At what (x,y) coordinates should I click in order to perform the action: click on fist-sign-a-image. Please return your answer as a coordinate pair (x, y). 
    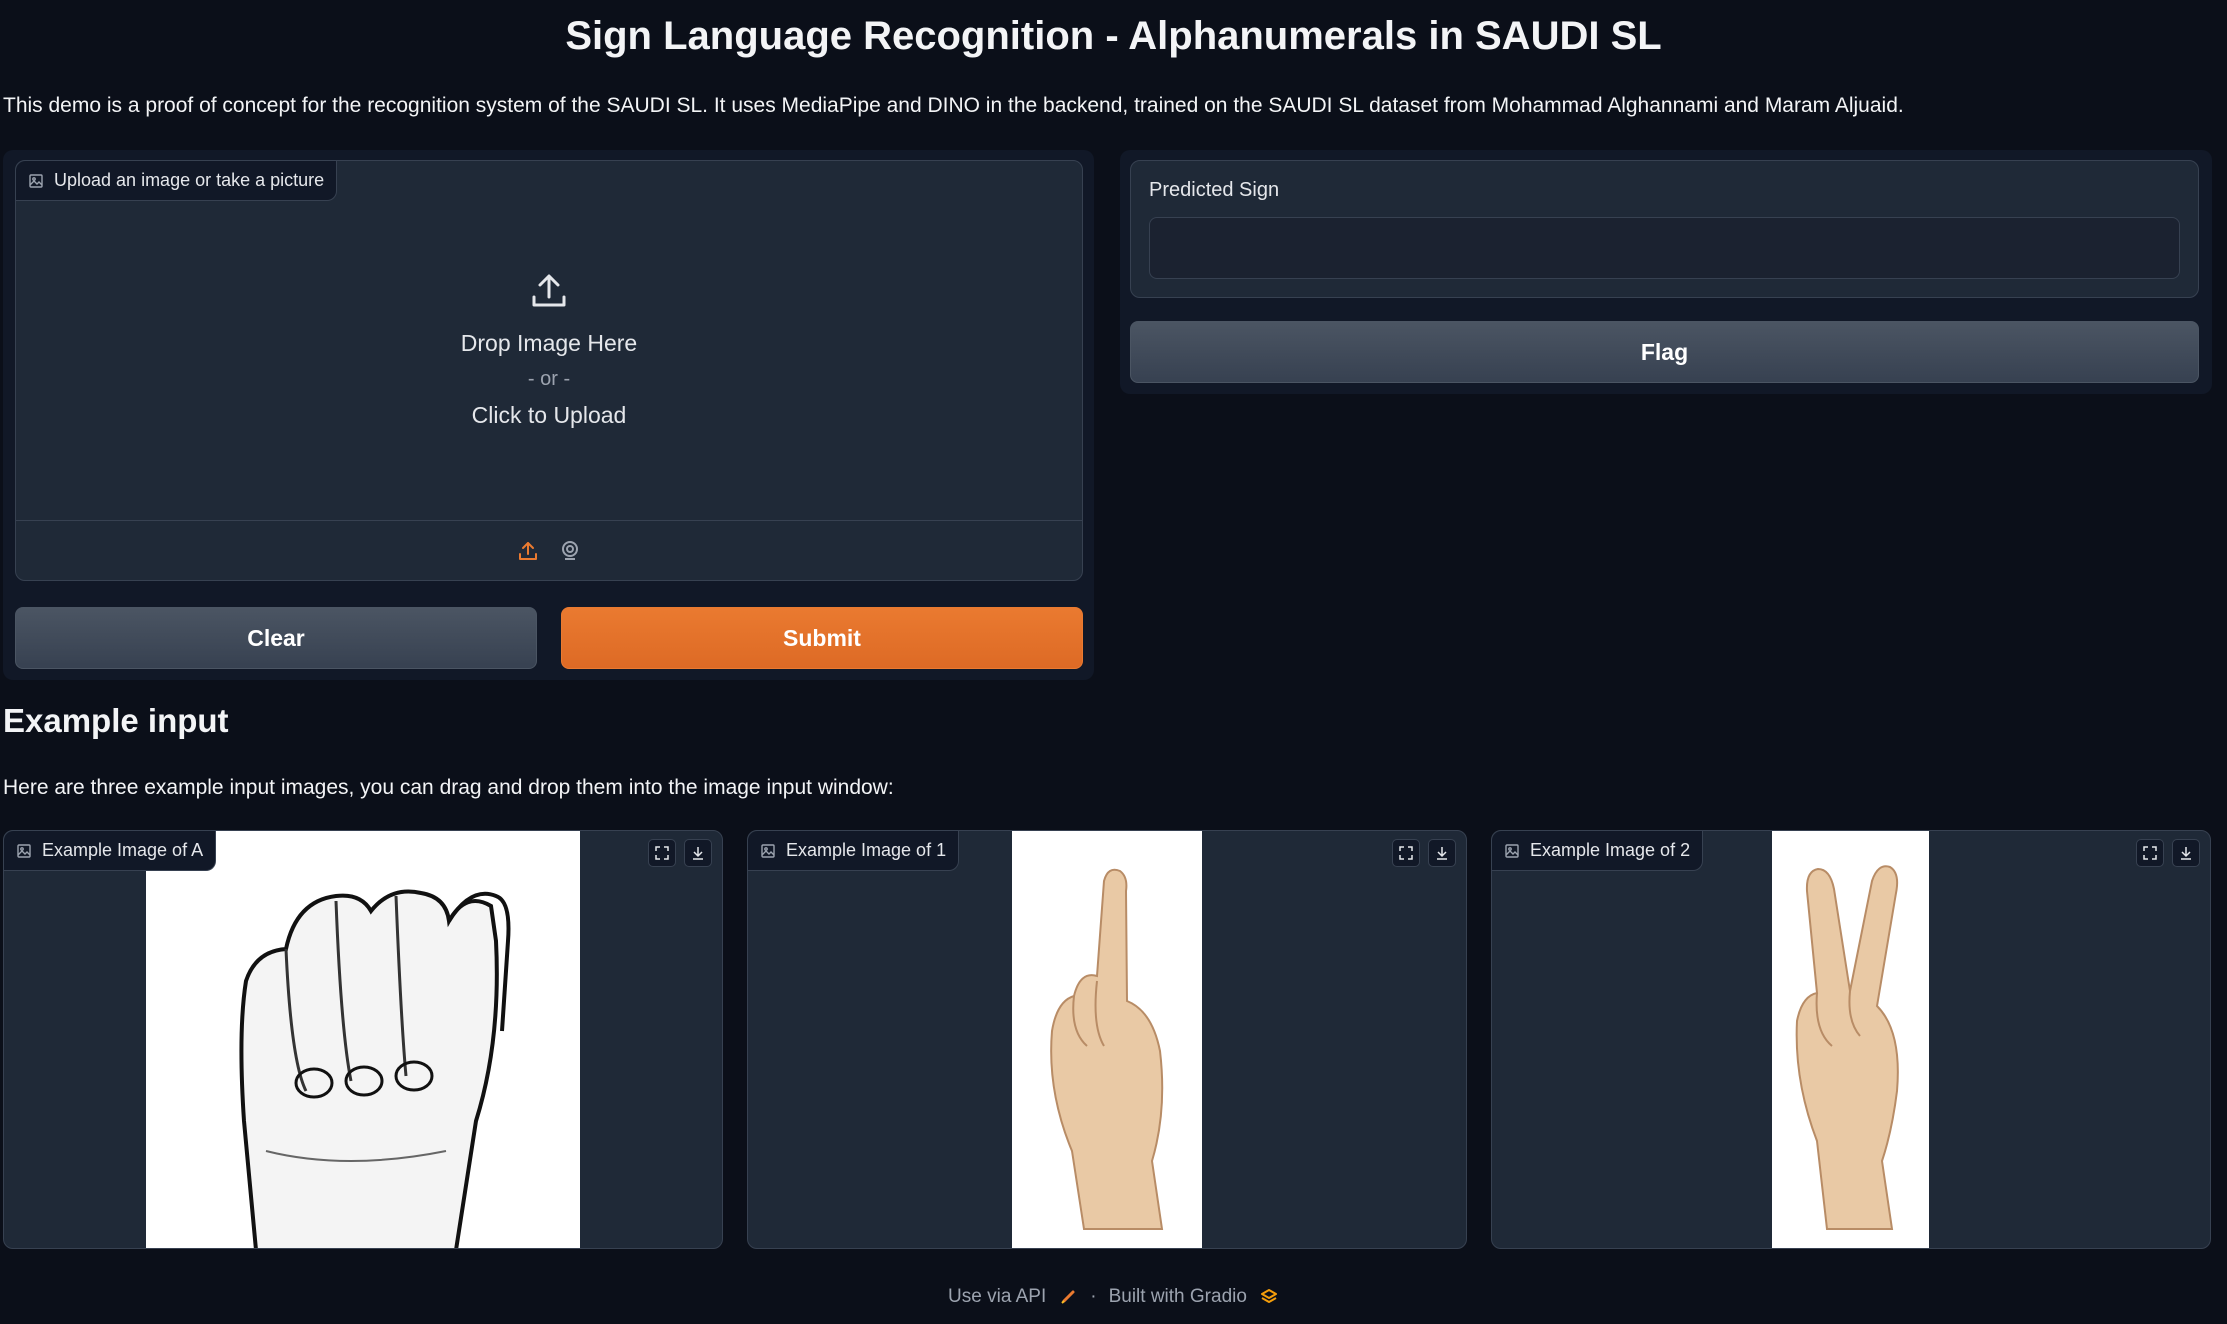
    Looking at the image, I should click on (363, 1039).